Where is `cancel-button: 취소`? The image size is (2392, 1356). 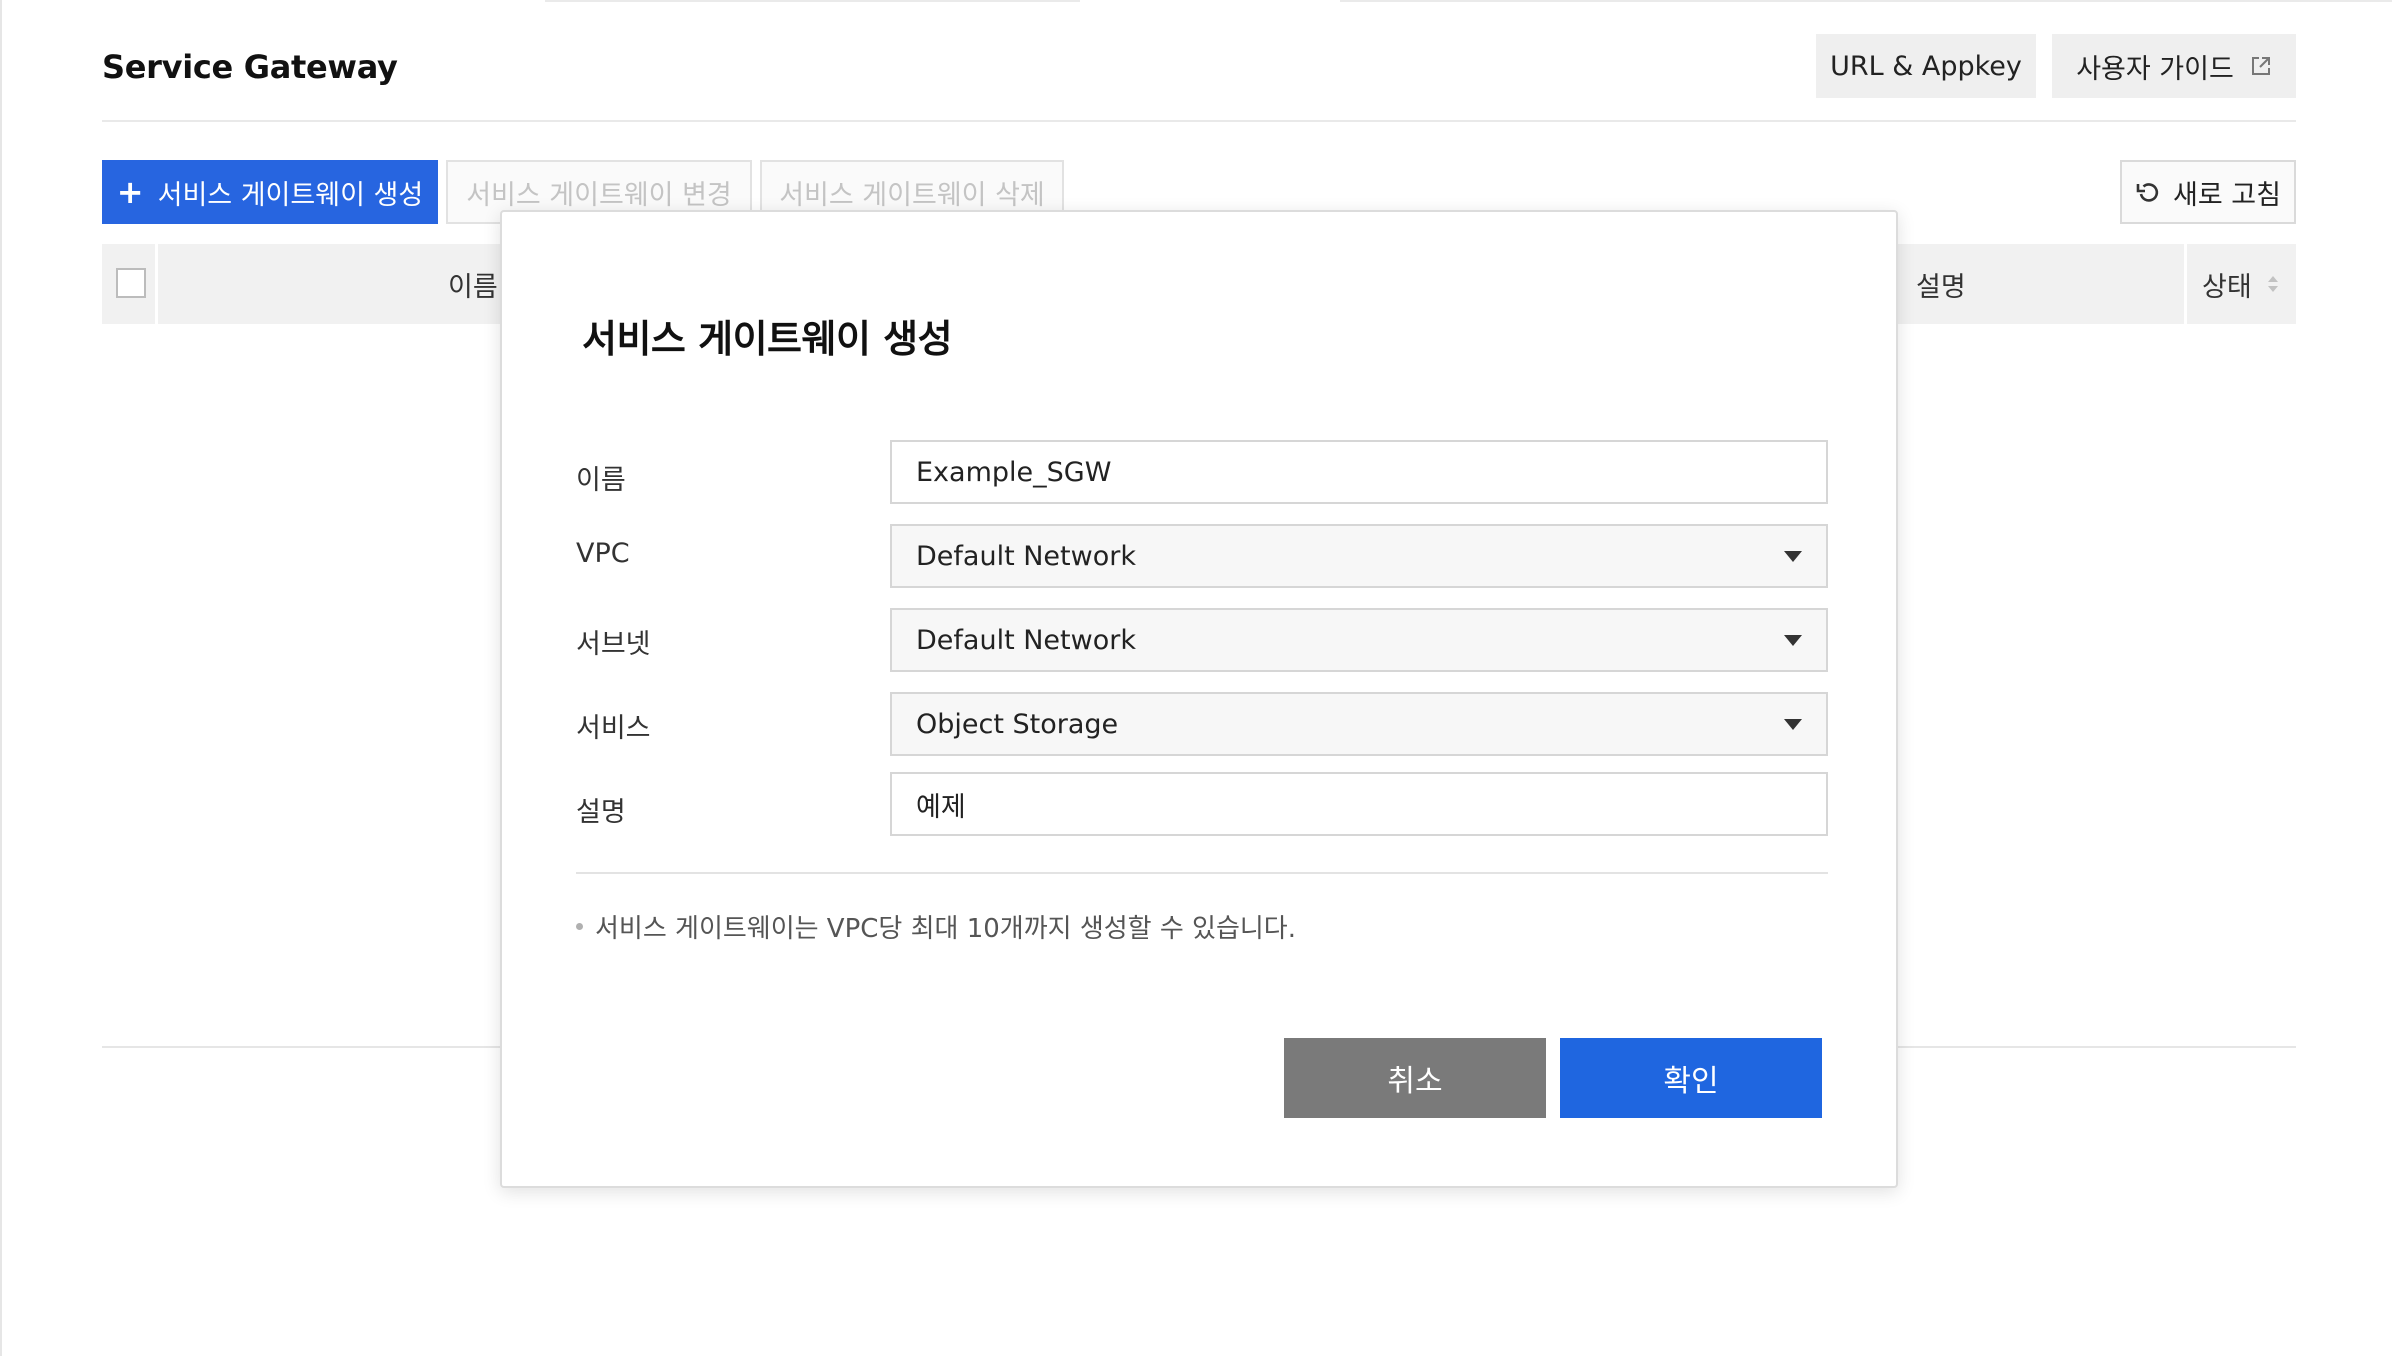 cancel-button: 취소 is located at coordinates (1415, 1078).